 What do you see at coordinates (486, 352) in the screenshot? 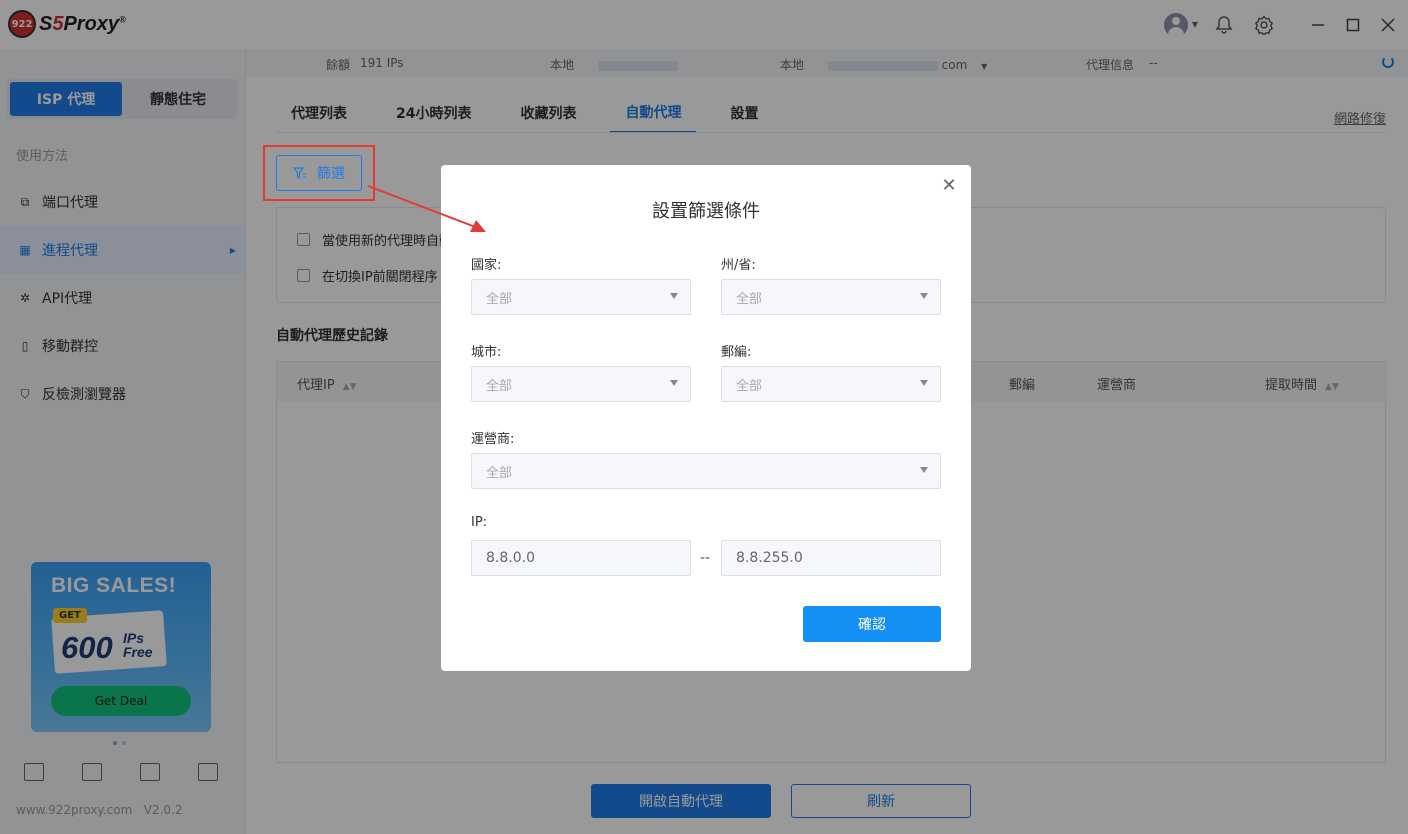
I see `city-label: 城市:` at bounding box center [486, 352].